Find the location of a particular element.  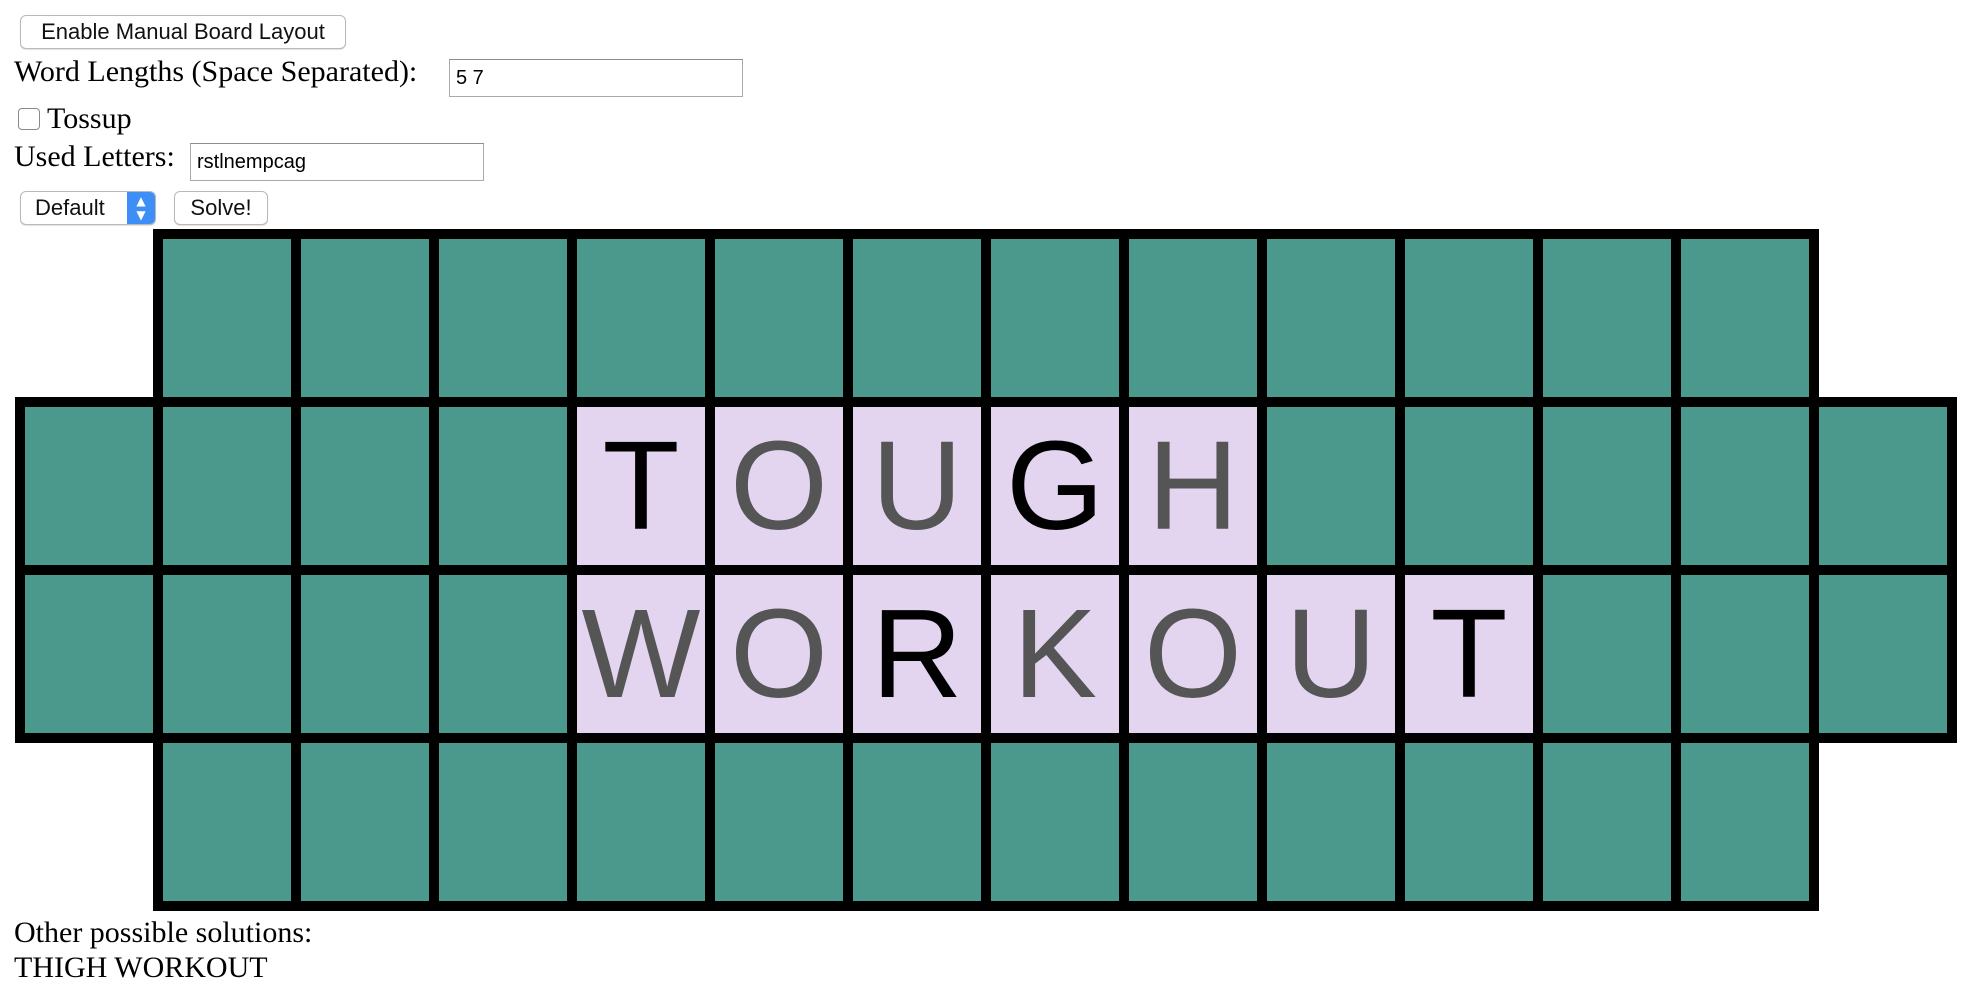

letter-tile: W is located at coordinates (641, 654).